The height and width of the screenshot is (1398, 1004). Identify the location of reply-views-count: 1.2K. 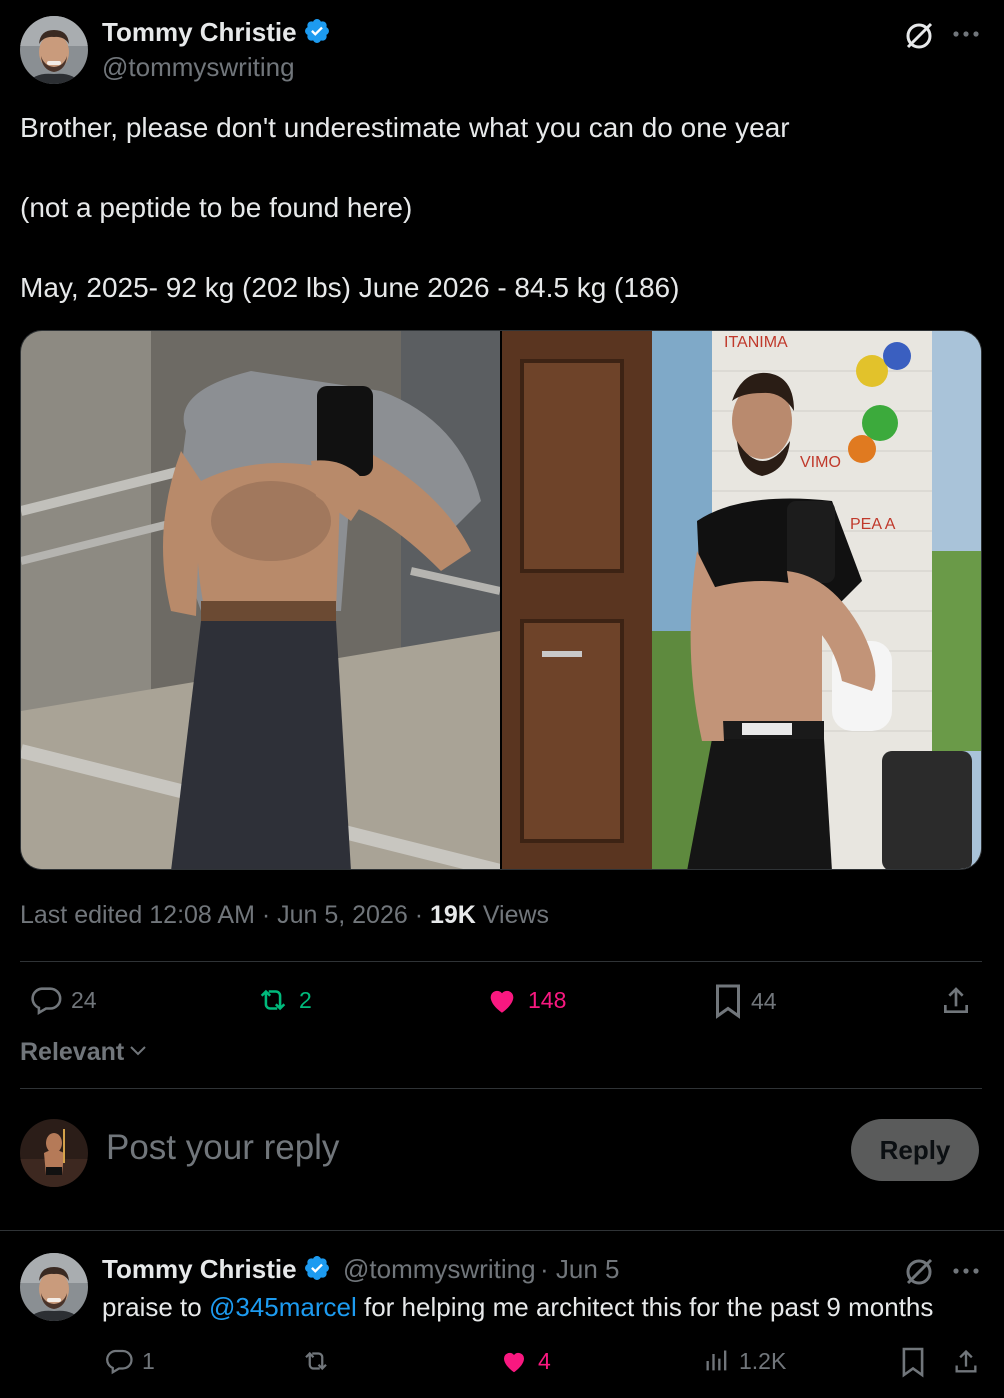
(763, 1360).